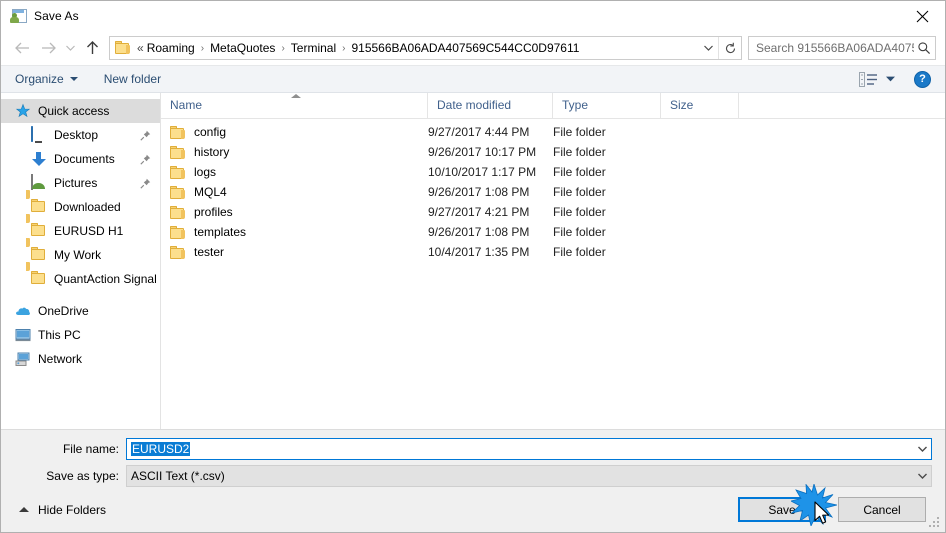 The height and width of the screenshot is (533, 946). Describe the element at coordinates (60, 359) in the screenshot. I see `sidebar-item-label: Network` at that location.